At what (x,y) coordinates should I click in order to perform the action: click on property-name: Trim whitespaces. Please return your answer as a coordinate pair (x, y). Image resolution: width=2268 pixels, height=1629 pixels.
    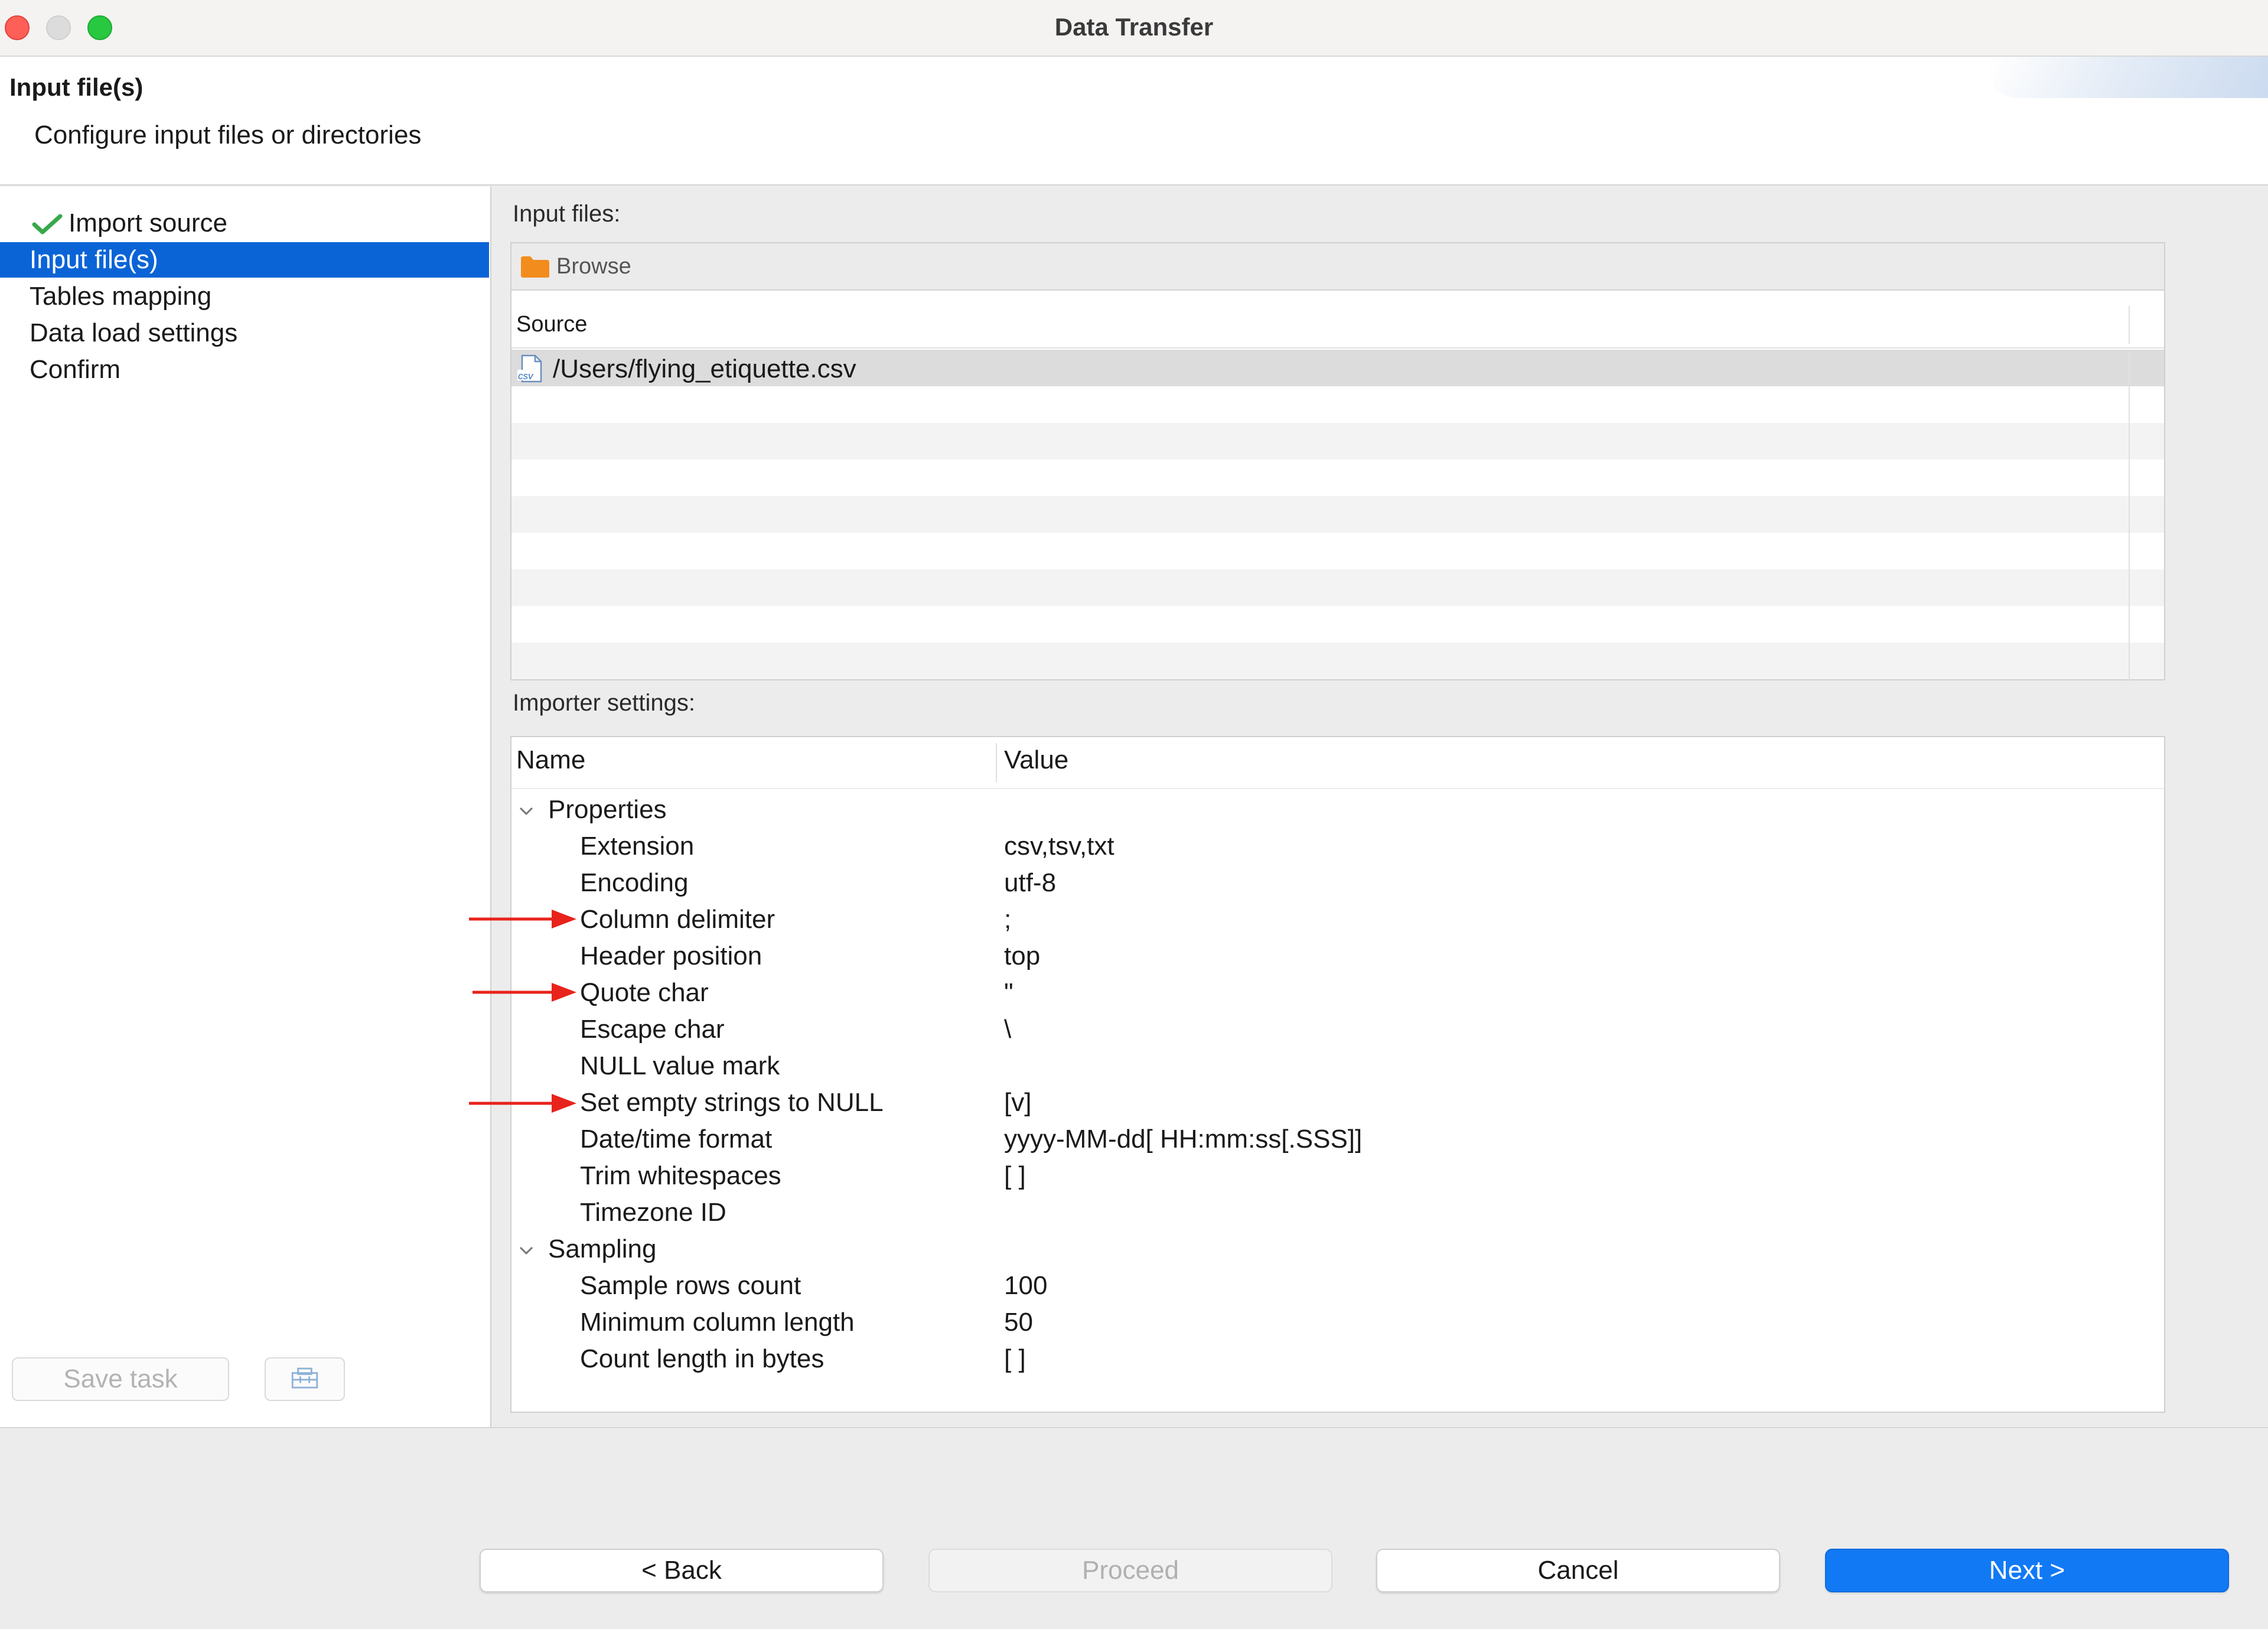
    Looking at the image, I should click on (680, 1175).